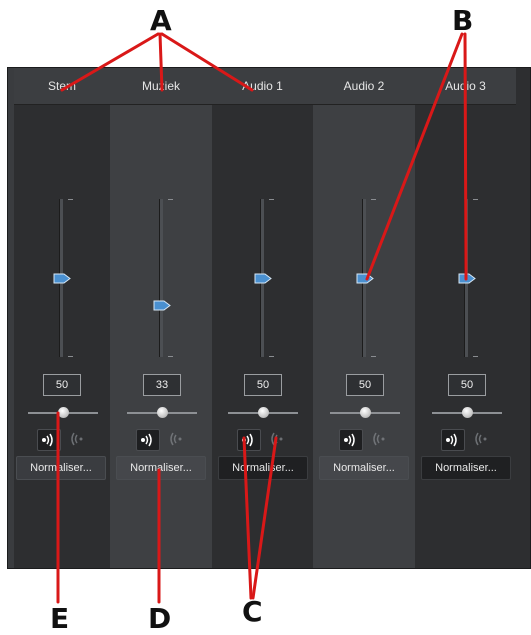 This screenshot has width=531, height=635. Describe the element at coordinates (264, 518) in the screenshot. I see `callout-line-c-mute` at that location.